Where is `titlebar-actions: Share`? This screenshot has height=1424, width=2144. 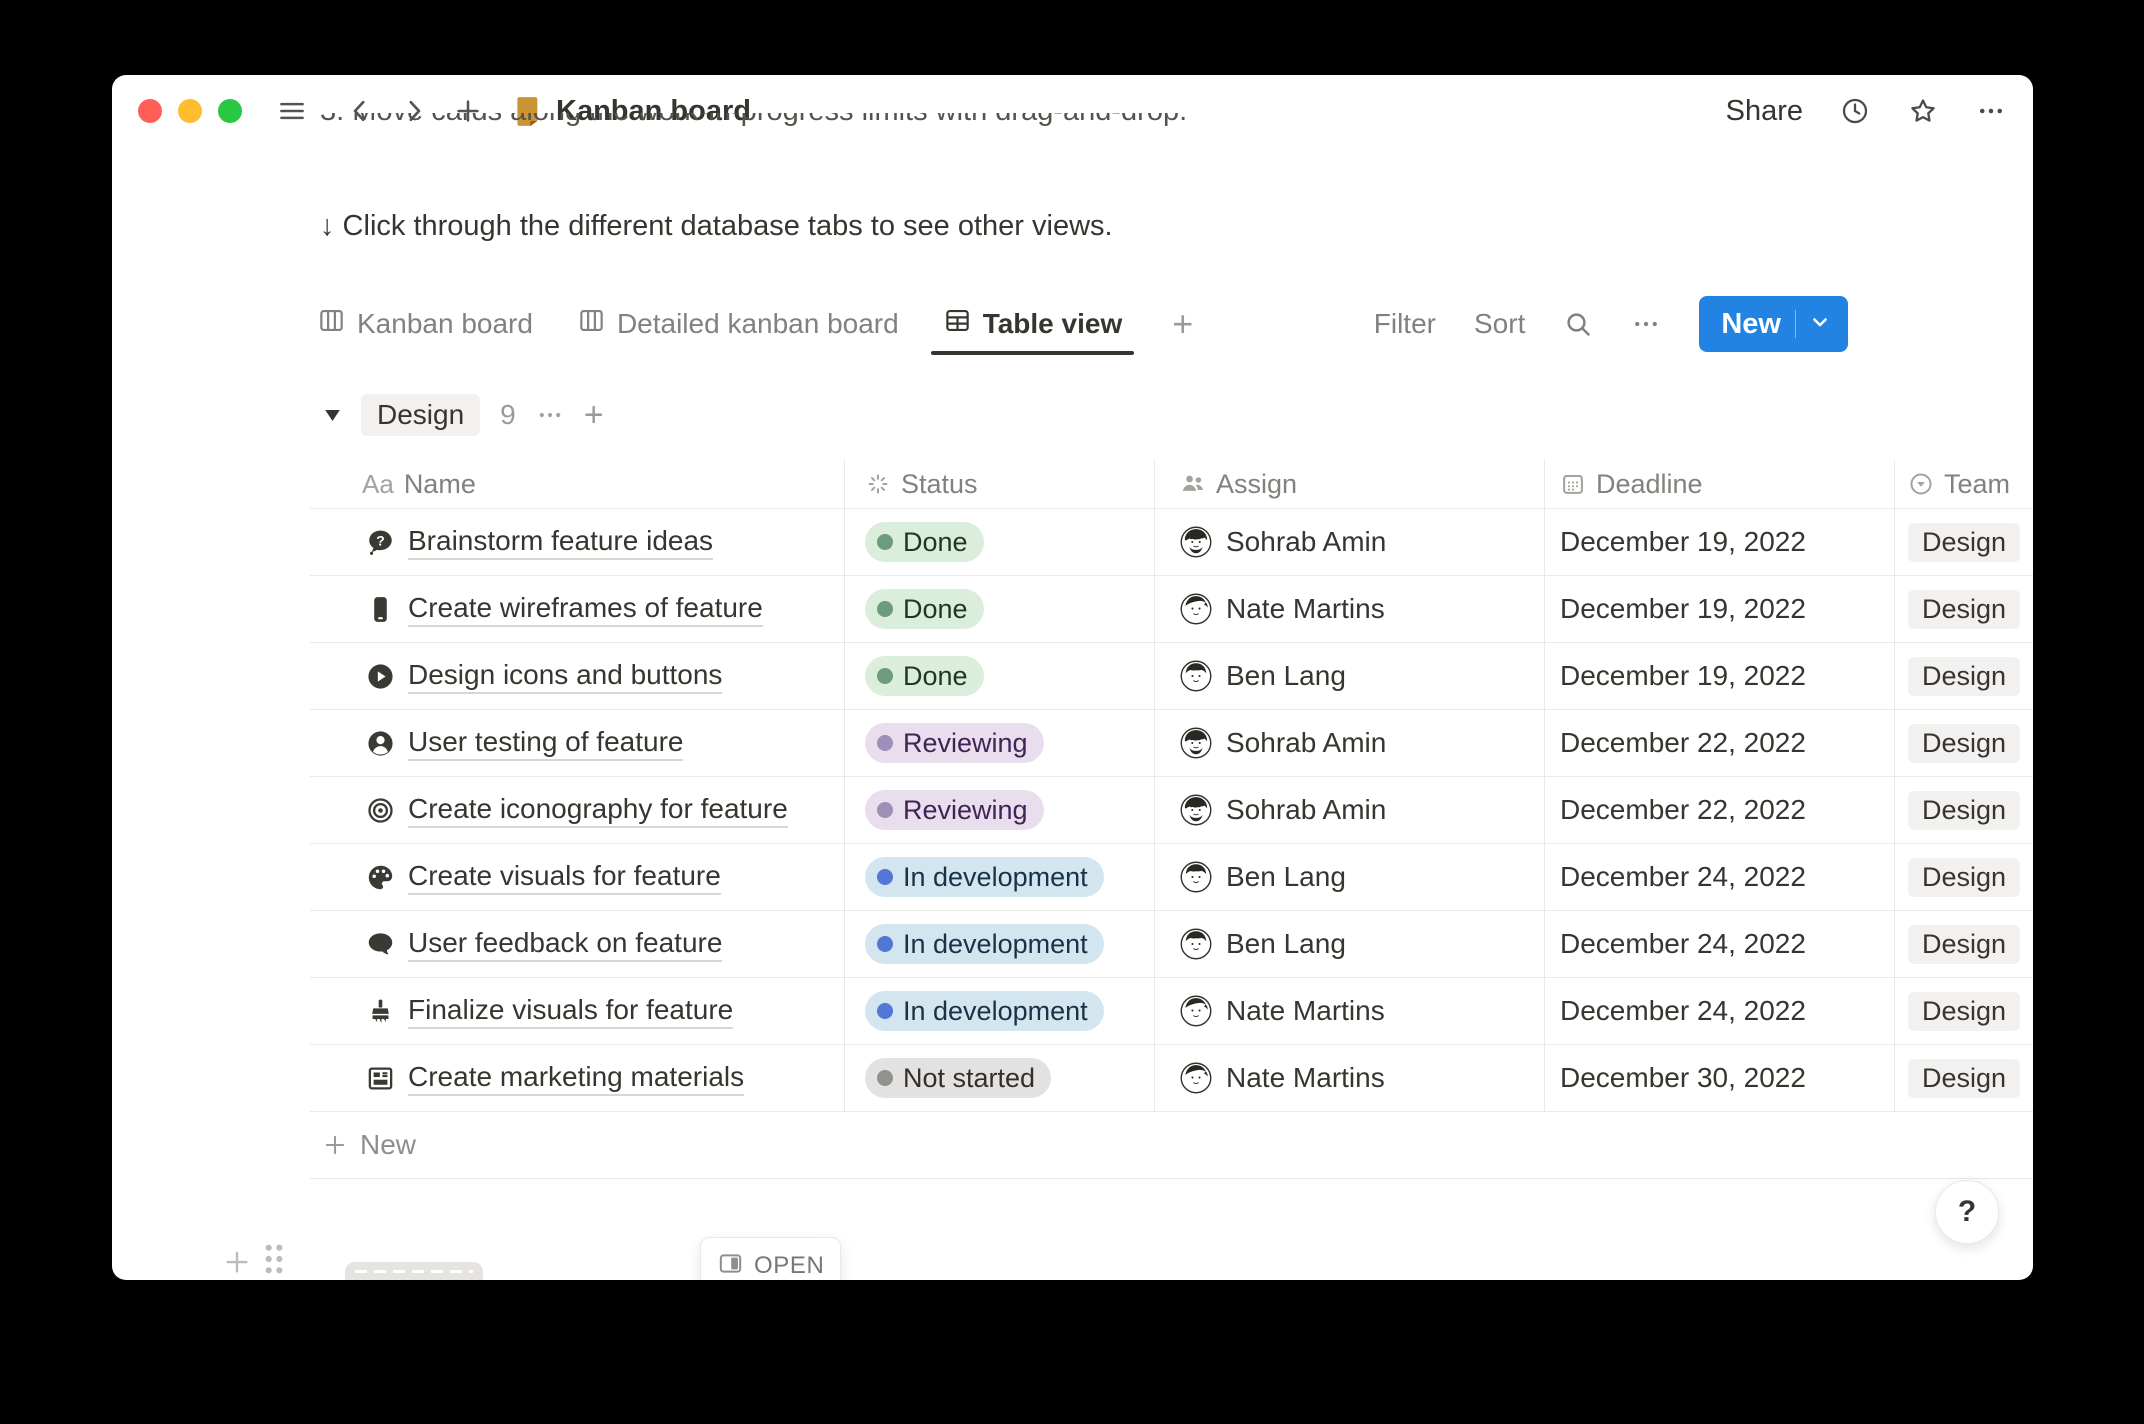
titlebar-actions: Share is located at coordinates (1866, 111).